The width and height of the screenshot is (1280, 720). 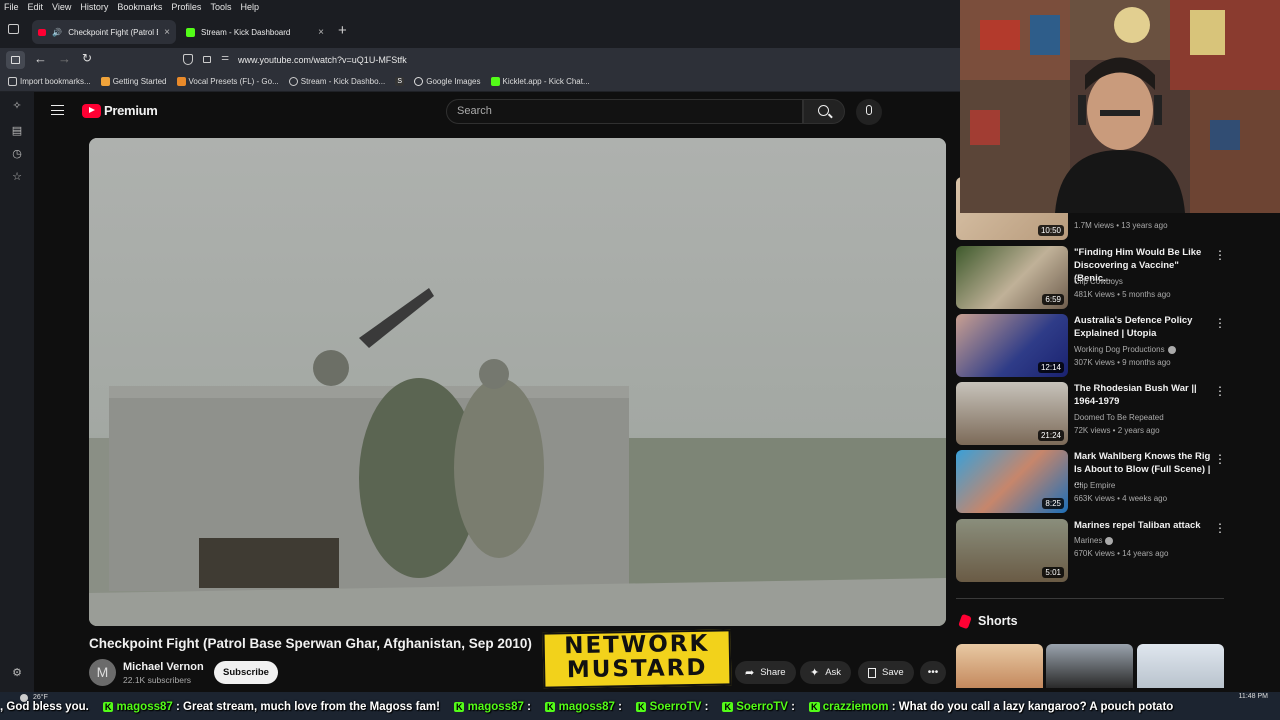 What do you see at coordinates (637, 659) in the screenshot?
I see `network-mustard-overlay-logo: NETWORK MUSTARD` at bounding box center [637, 659].